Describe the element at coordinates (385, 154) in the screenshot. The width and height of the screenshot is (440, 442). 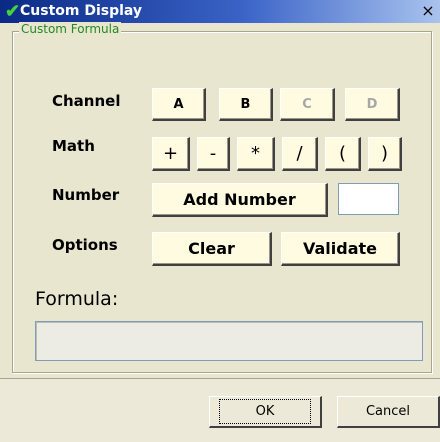
I see `close-paren-button: )` at that location.